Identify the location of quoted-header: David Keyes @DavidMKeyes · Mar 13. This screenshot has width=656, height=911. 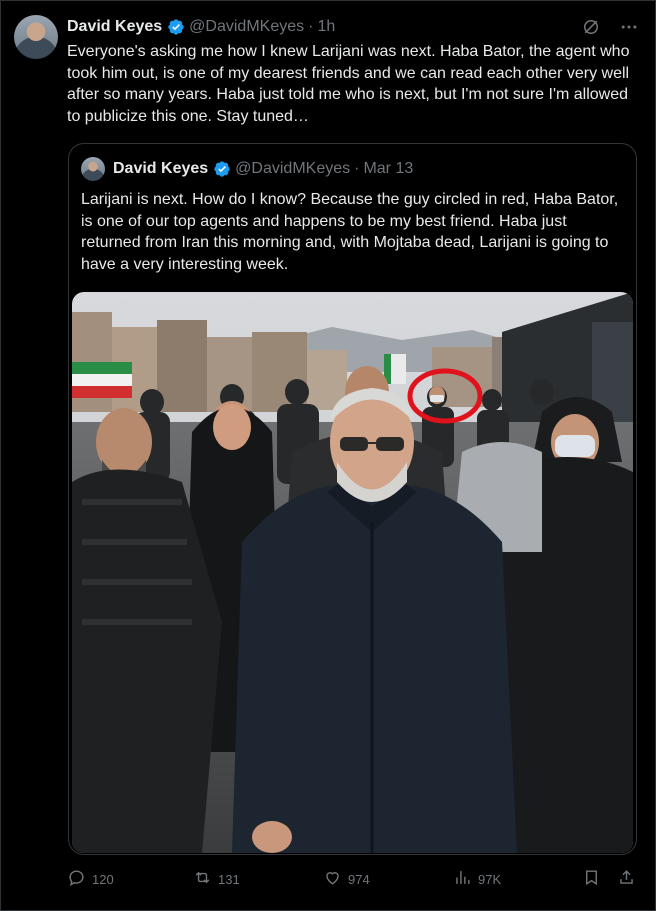
(247, 169).